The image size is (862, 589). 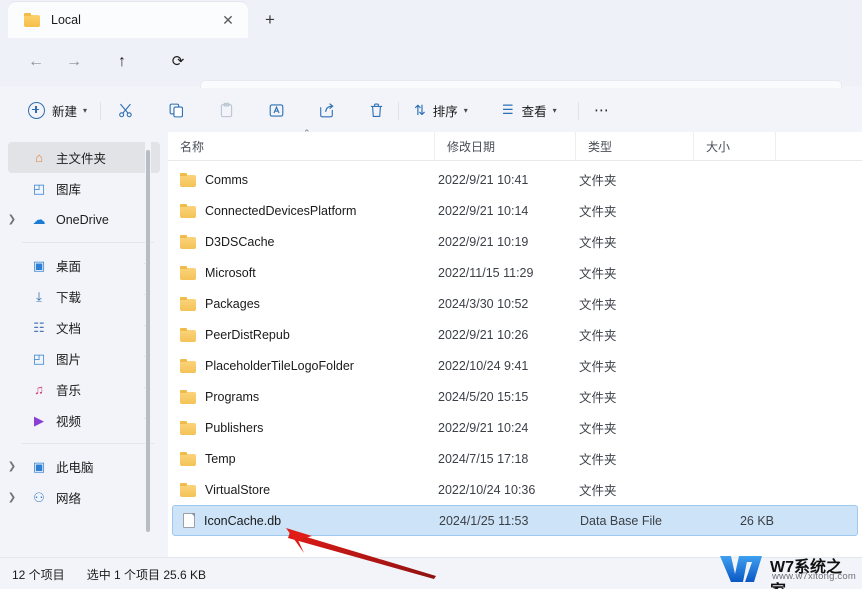 I want to click on delete-button, so click(x=376, y=110).